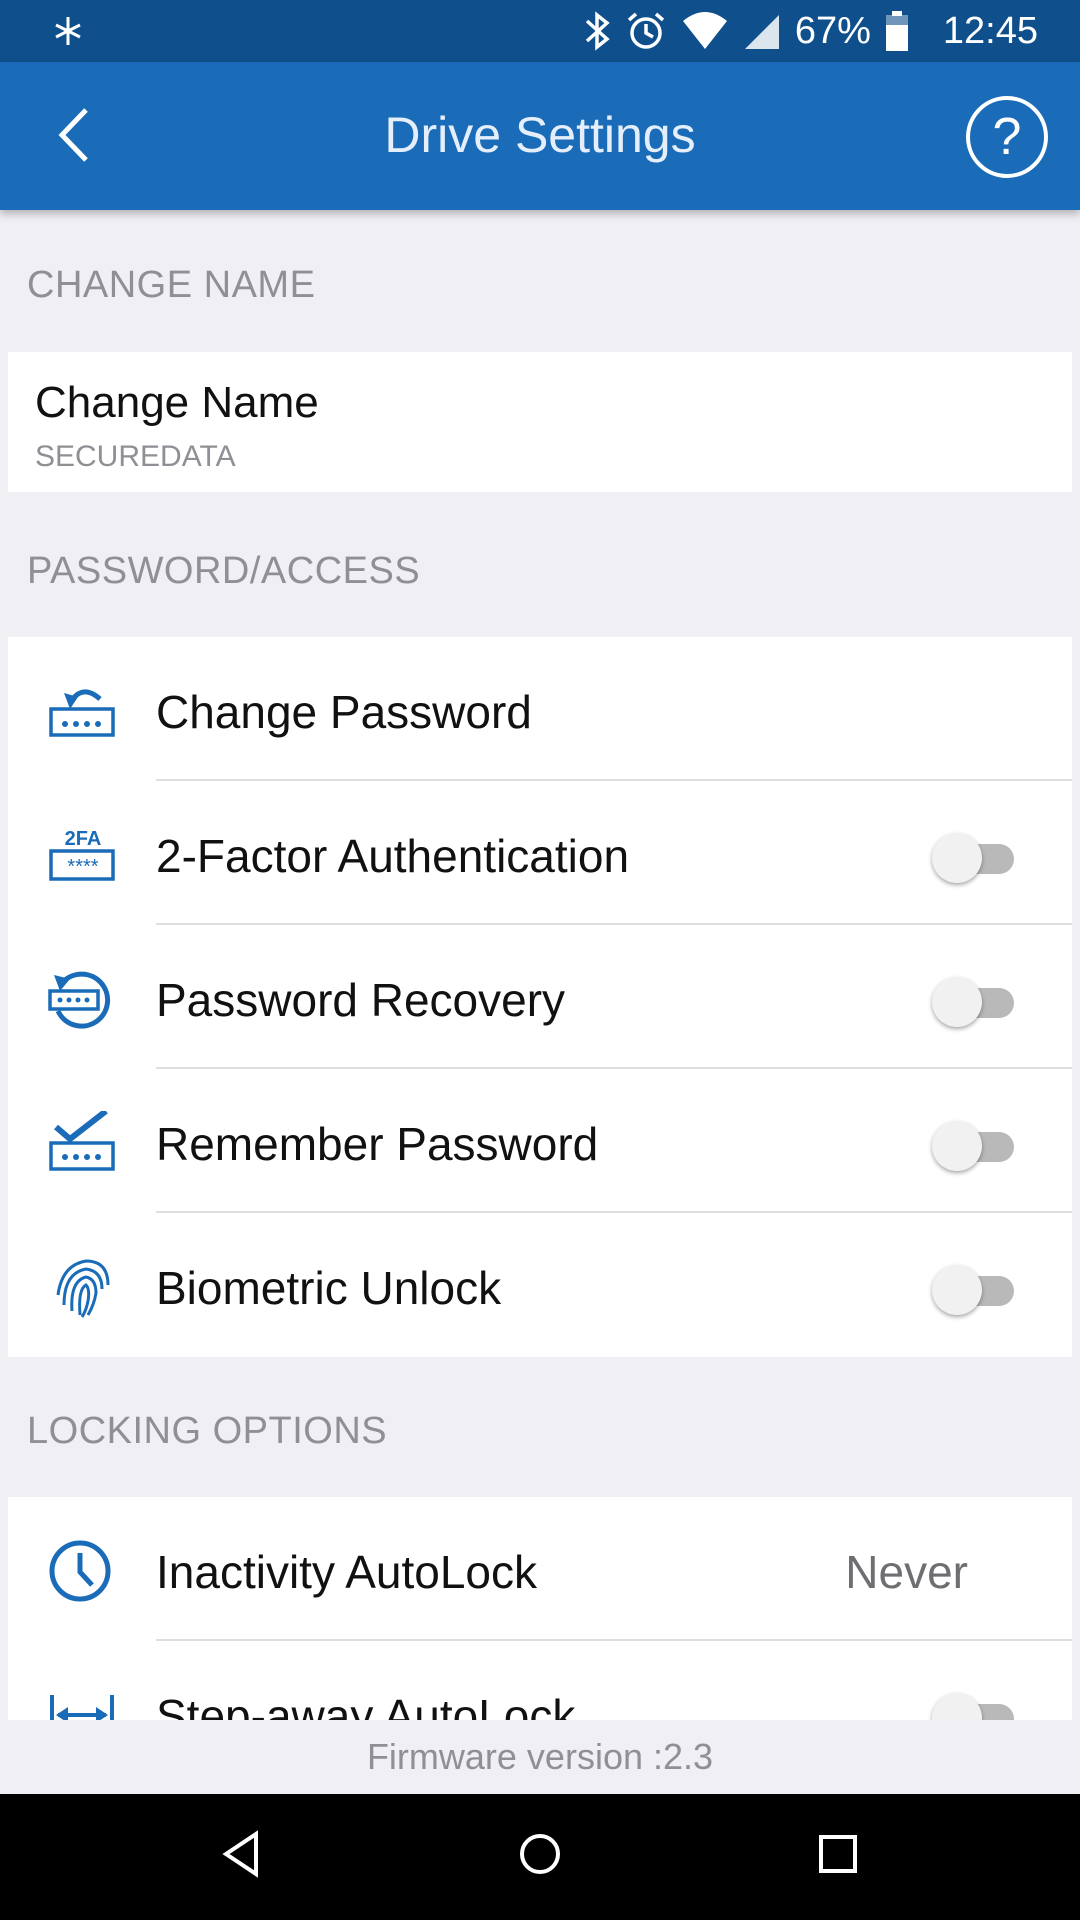 The image size is (1080, 1920). I want to click on battery-icon, so click(896, 31).